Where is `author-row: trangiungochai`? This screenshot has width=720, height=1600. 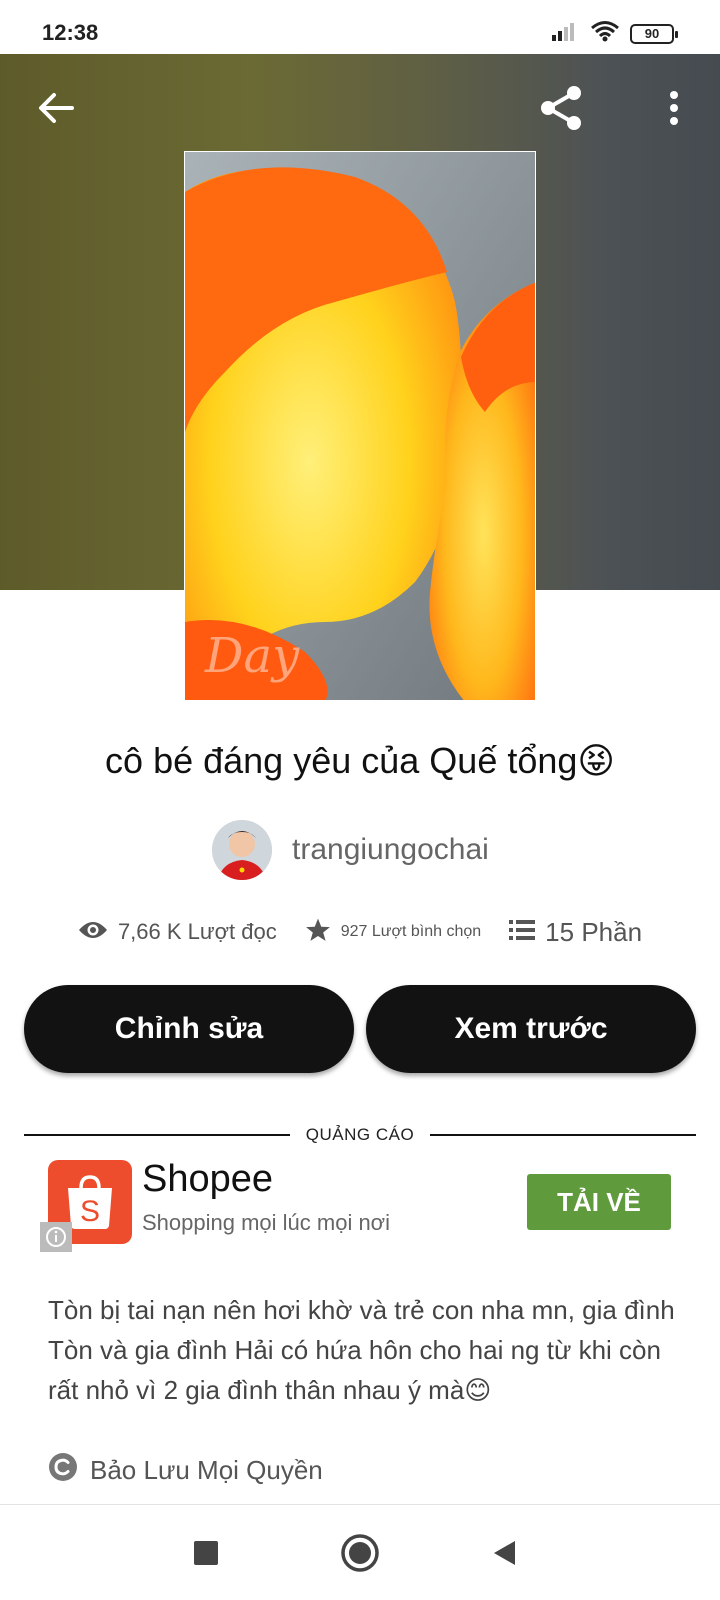 author-row: trangiungochai is located at coordinates (350, 850).